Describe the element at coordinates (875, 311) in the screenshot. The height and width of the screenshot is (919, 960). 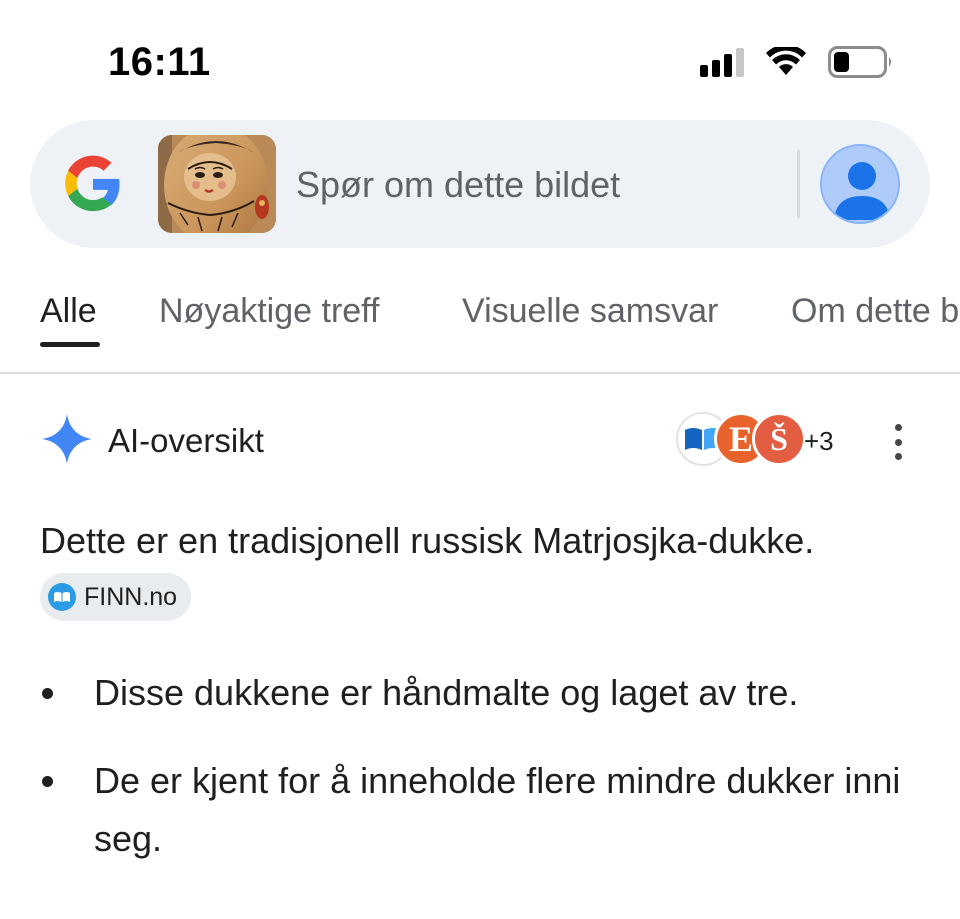
I see `tab-om-dette-bildet: Om dette b` at that location.